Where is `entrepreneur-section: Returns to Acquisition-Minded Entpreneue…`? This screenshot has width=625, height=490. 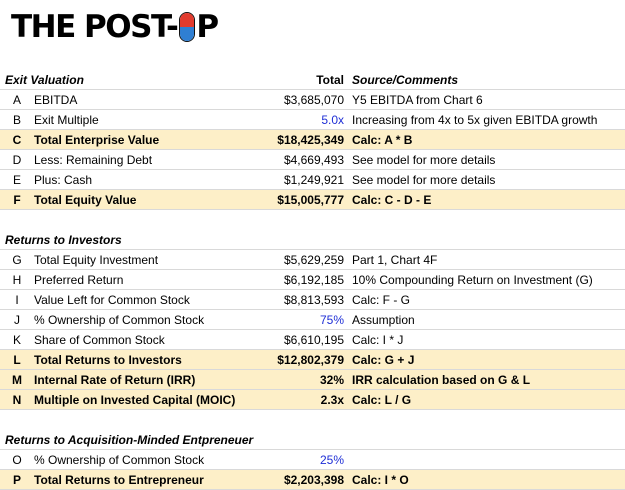 entrepreneur-section: Returns to Acquisition-Minded Entpreneue… is located at coordinates (312, 460).